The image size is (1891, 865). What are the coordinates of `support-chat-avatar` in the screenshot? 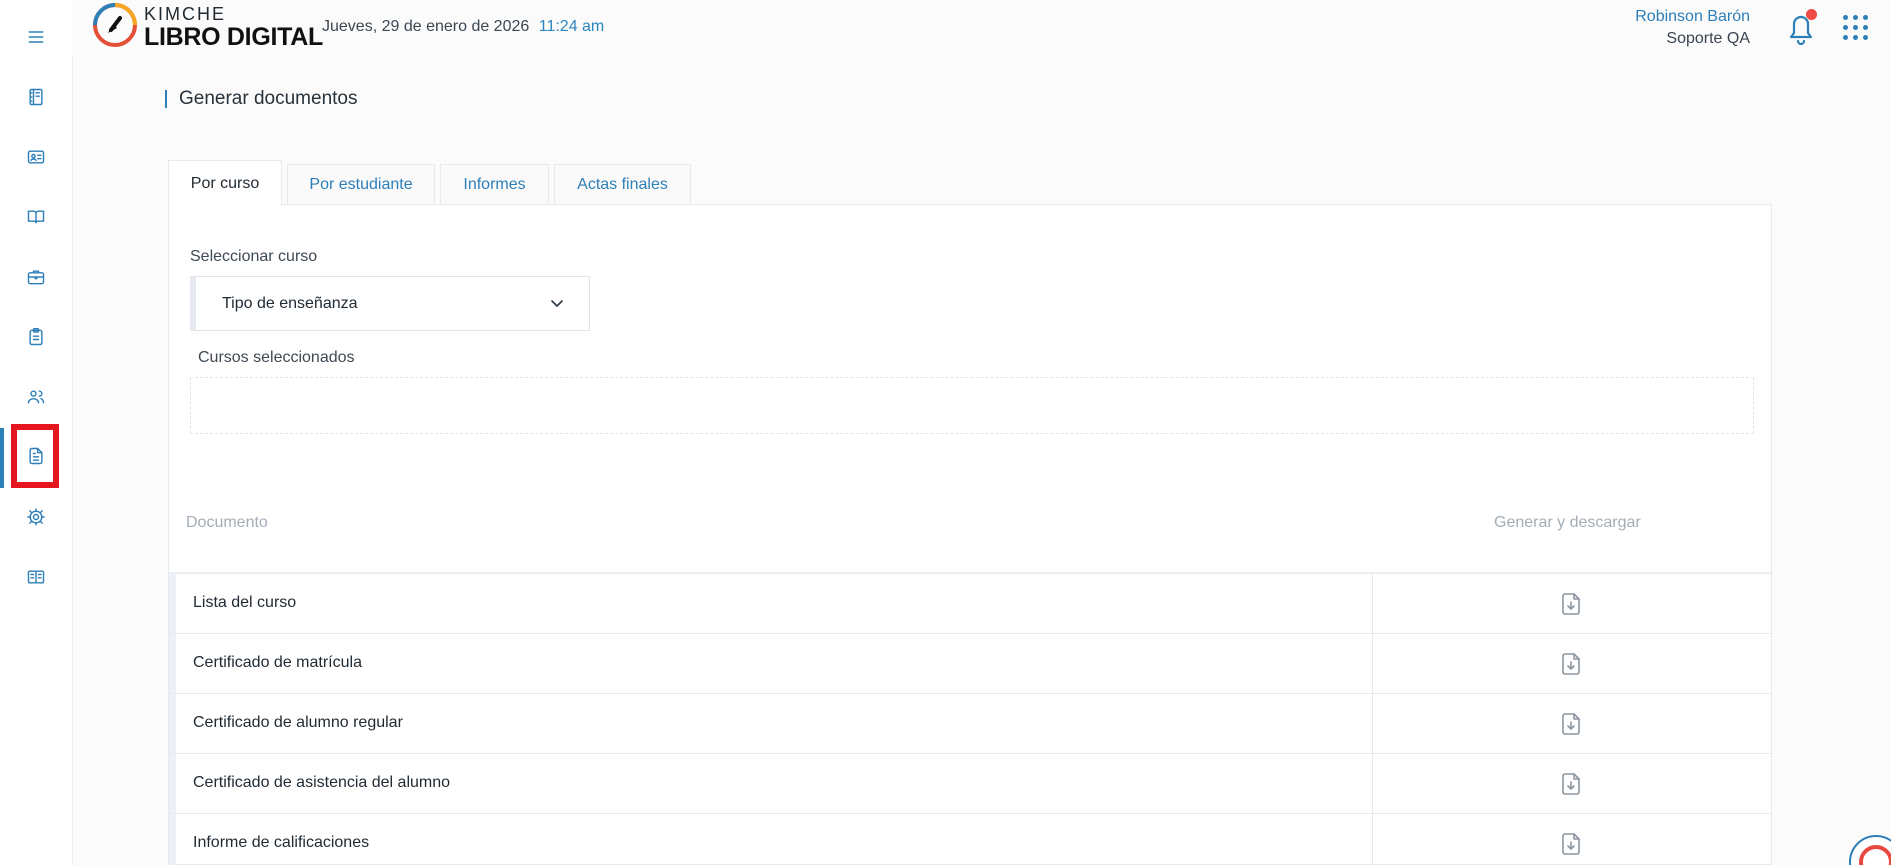 It's located at (1870, 850).